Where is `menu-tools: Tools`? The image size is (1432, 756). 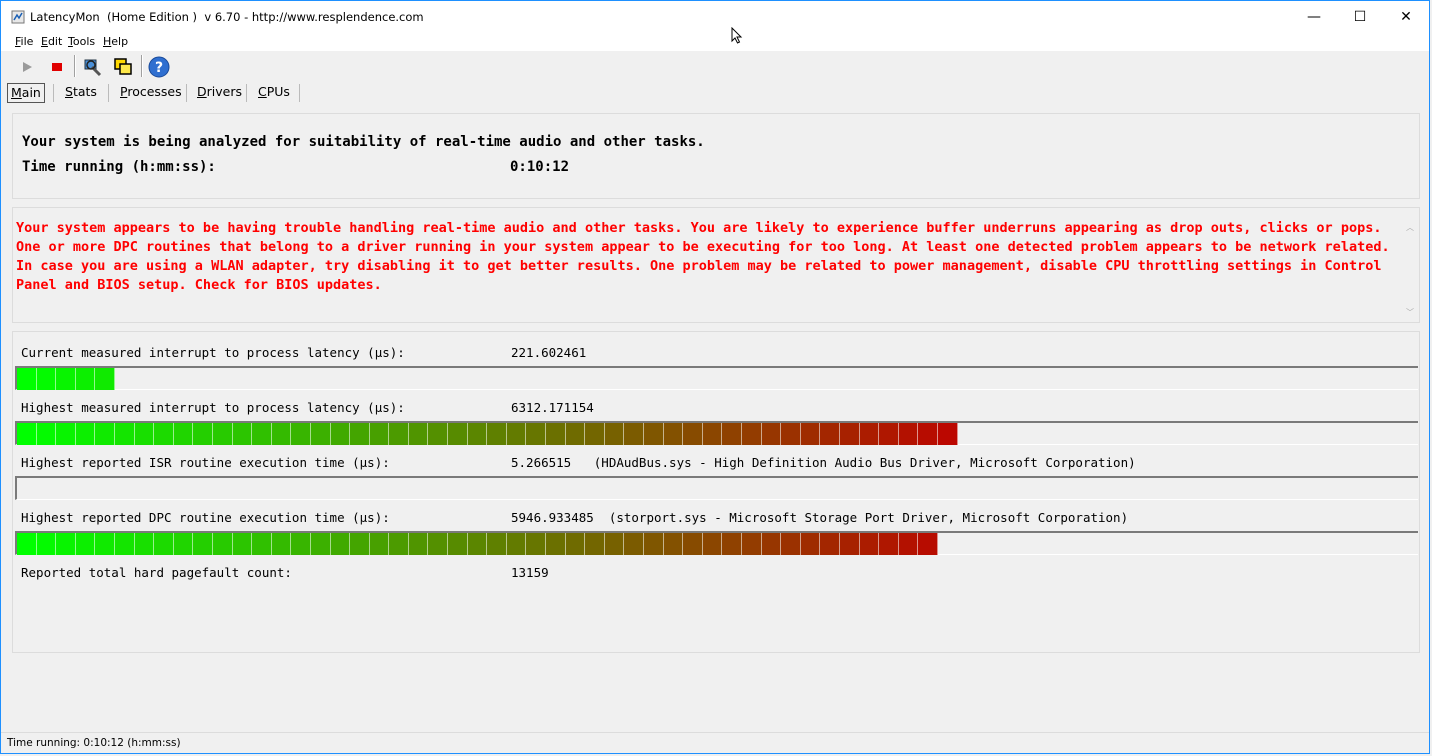
menu-tools: Tools is located at coordinates (81, 41).